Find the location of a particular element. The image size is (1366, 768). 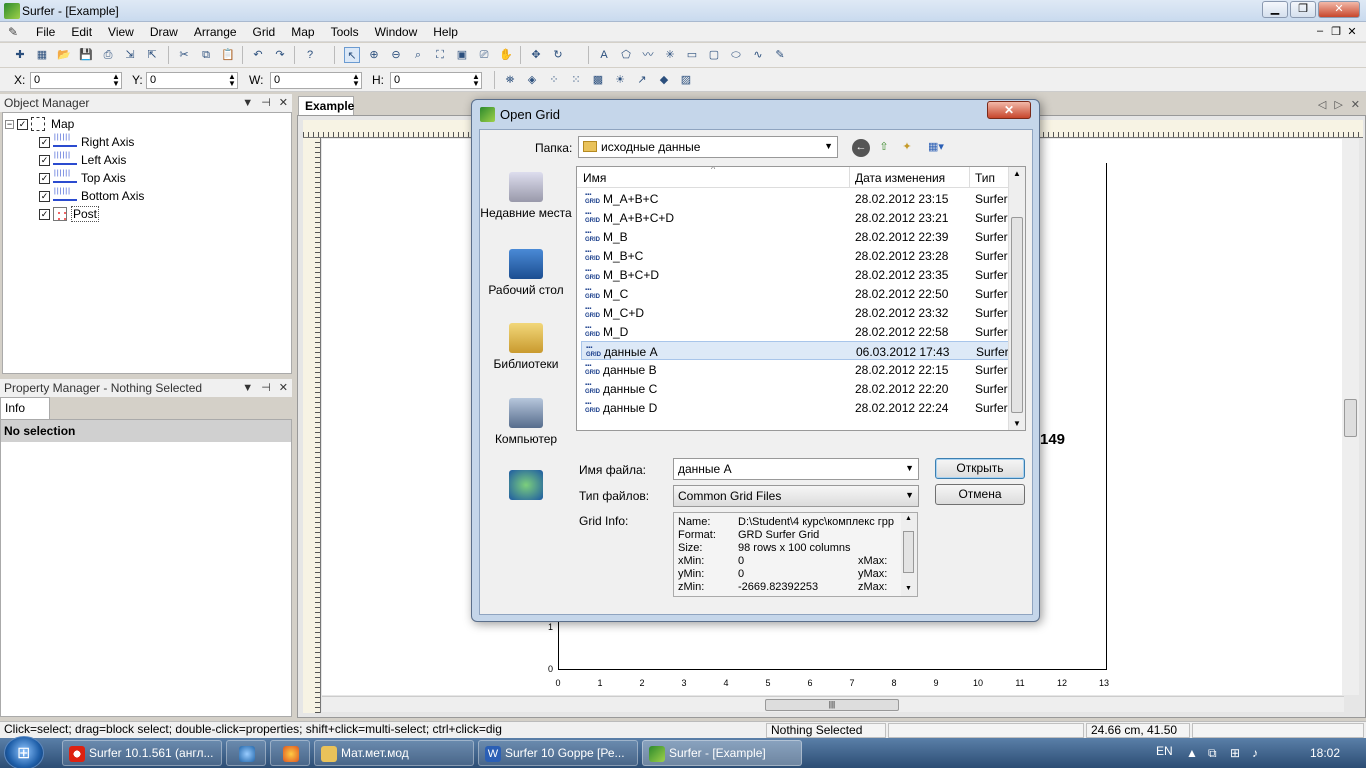

post-map-icon: ⁘ is located at coordinates (554, 80).